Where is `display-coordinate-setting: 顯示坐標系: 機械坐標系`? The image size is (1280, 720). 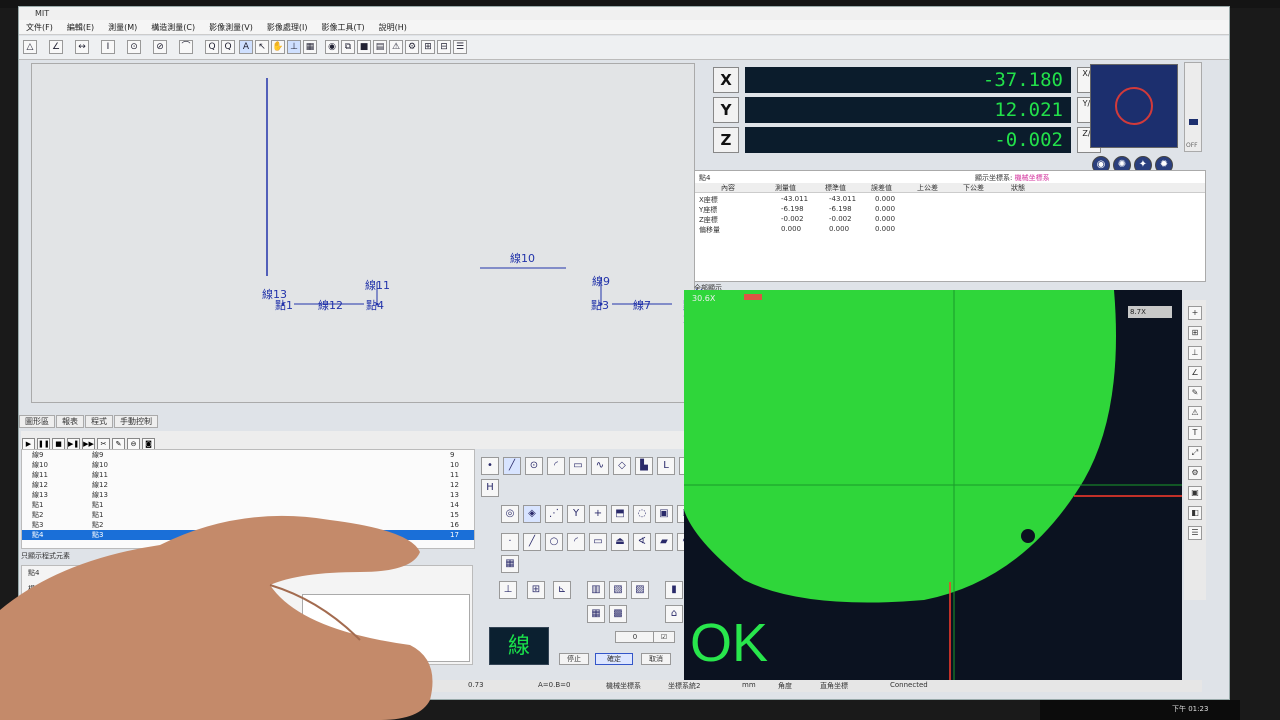 display-coordinate-setting: 顯示坐標系: 機械坐標系 is located at coordinates (1012, 178).